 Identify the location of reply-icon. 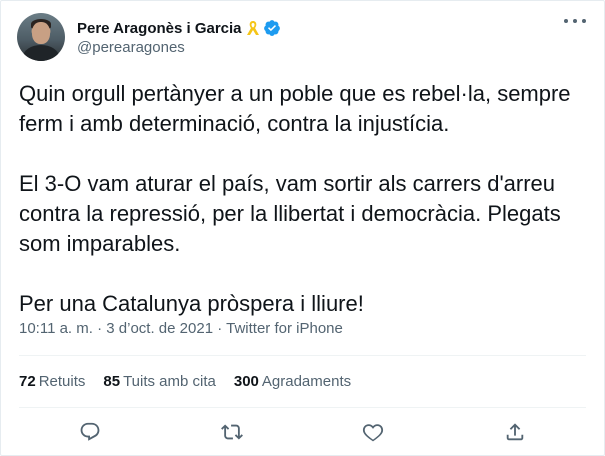
(90, 432).